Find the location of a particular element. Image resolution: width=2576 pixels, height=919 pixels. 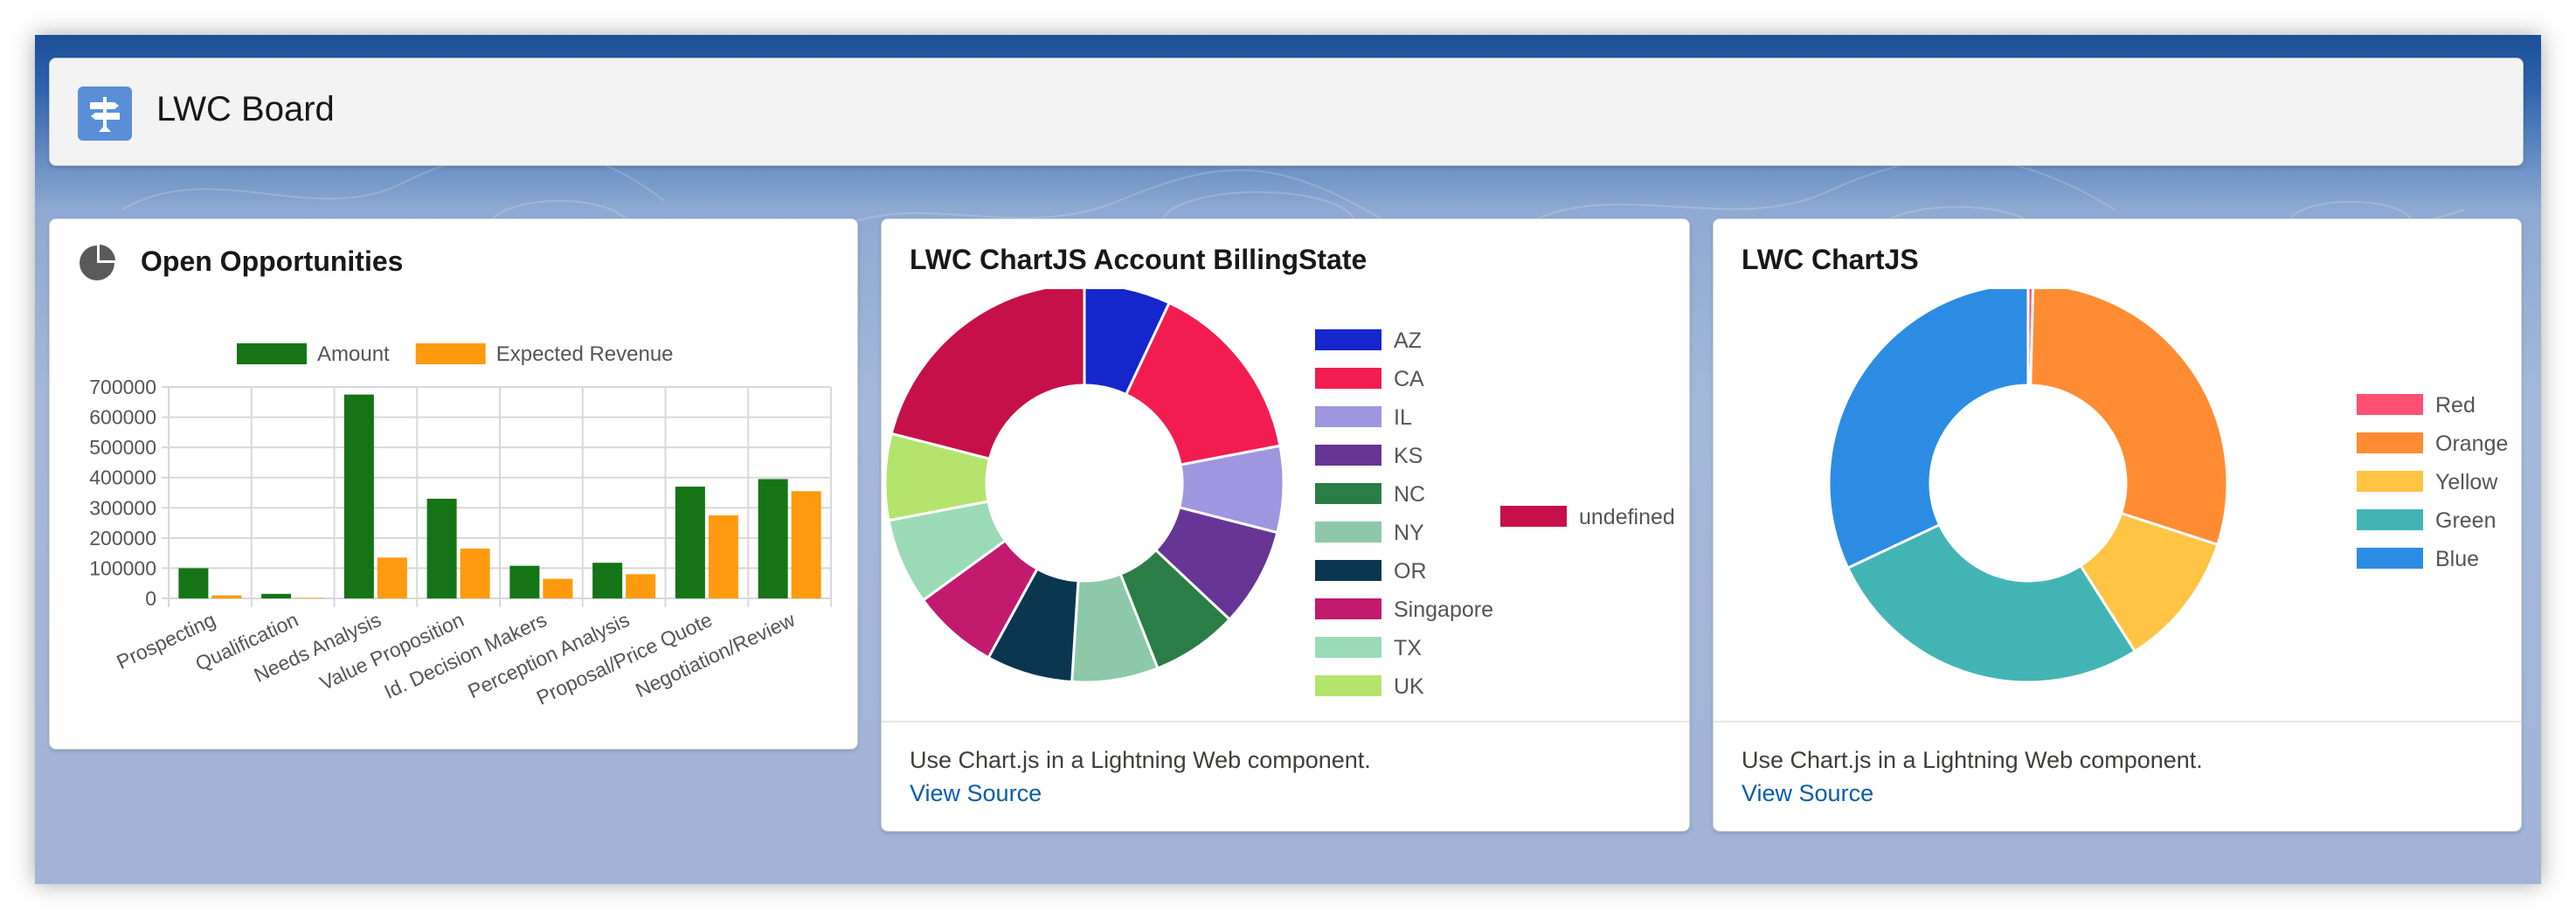

billing-donut-chart: AZ CA IL KS NC NY OR Singapore TX UK undefined is located at coordinates (1279, 494).